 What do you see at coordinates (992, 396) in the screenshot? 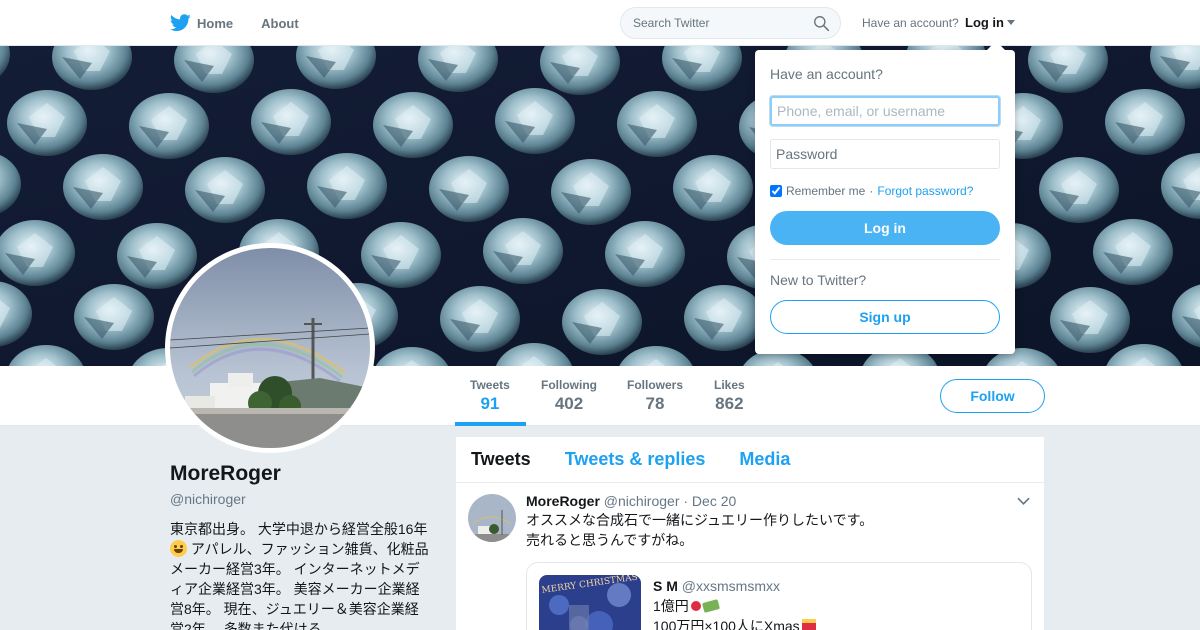
I see `follow-button: Follow` at bounding box center [992, 396].